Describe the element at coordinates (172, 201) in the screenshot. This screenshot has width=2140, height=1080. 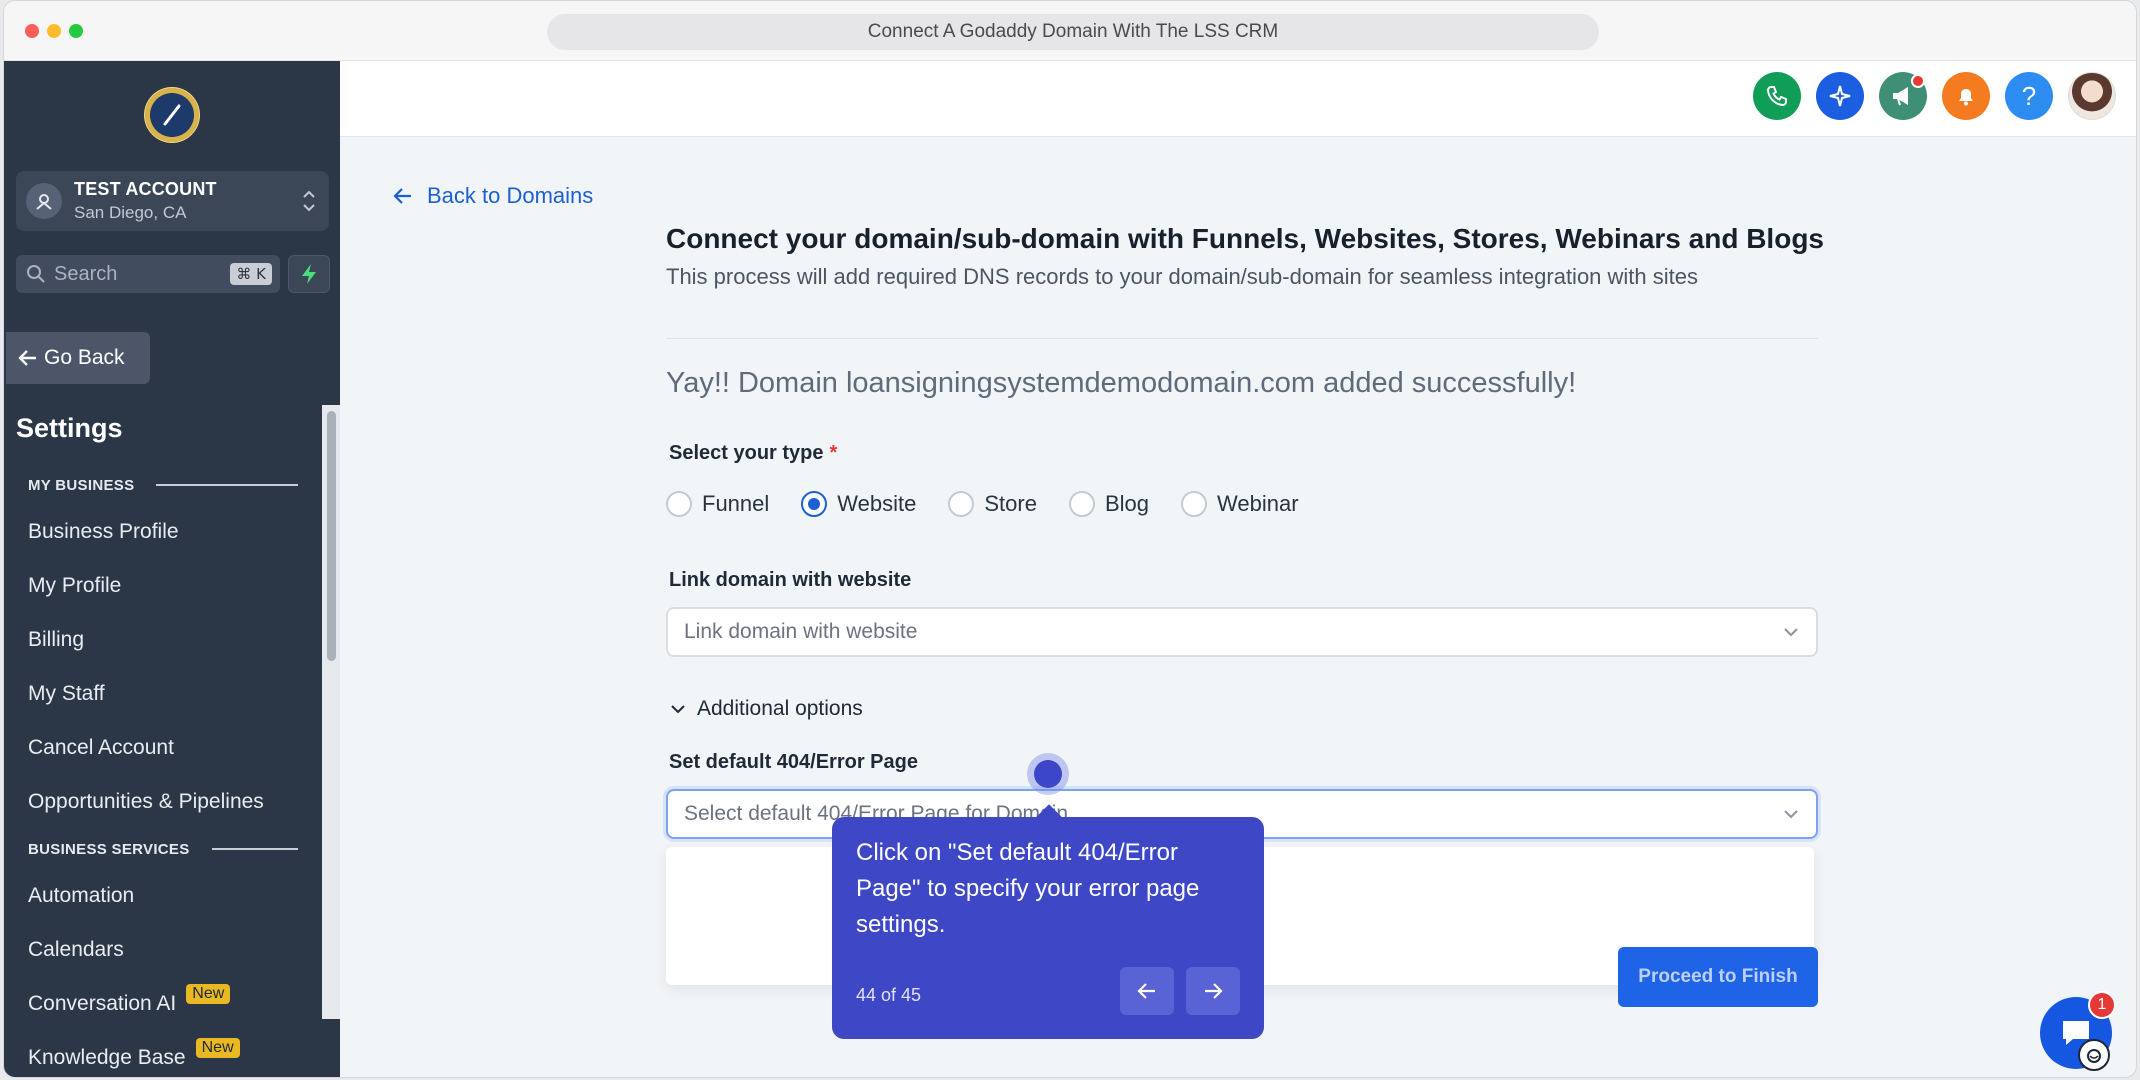
I see `account-switcher: TEST ACCOUNT San Diego, CA` at that location.